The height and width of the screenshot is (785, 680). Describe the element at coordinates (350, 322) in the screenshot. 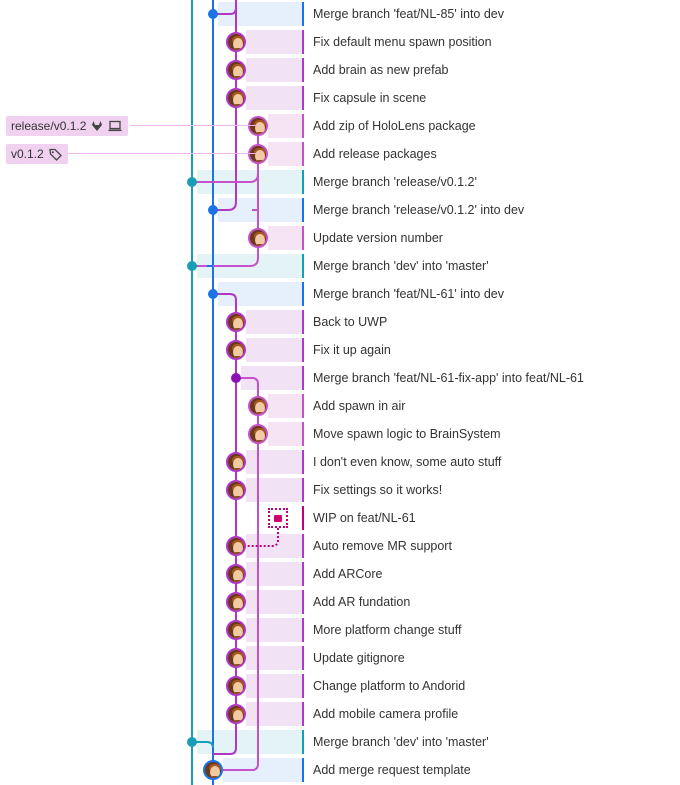

I see `commit-message: Back to UWP` at that location.